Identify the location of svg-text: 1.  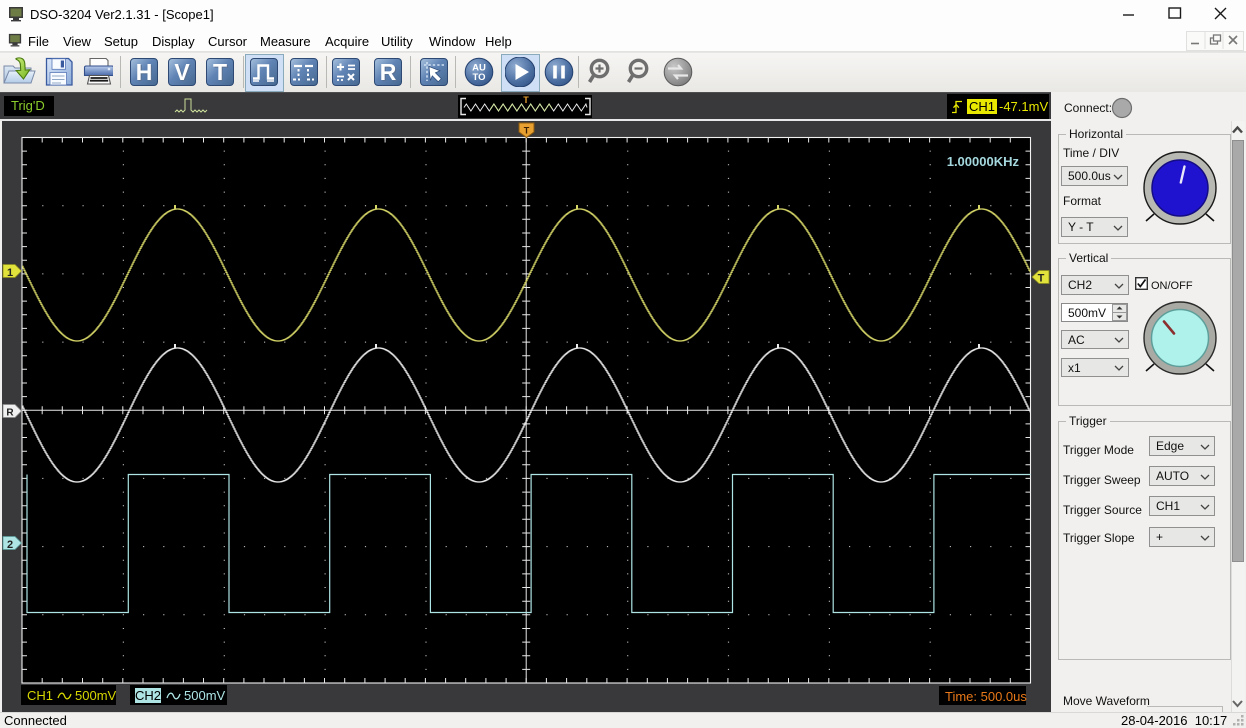
(10, 273).